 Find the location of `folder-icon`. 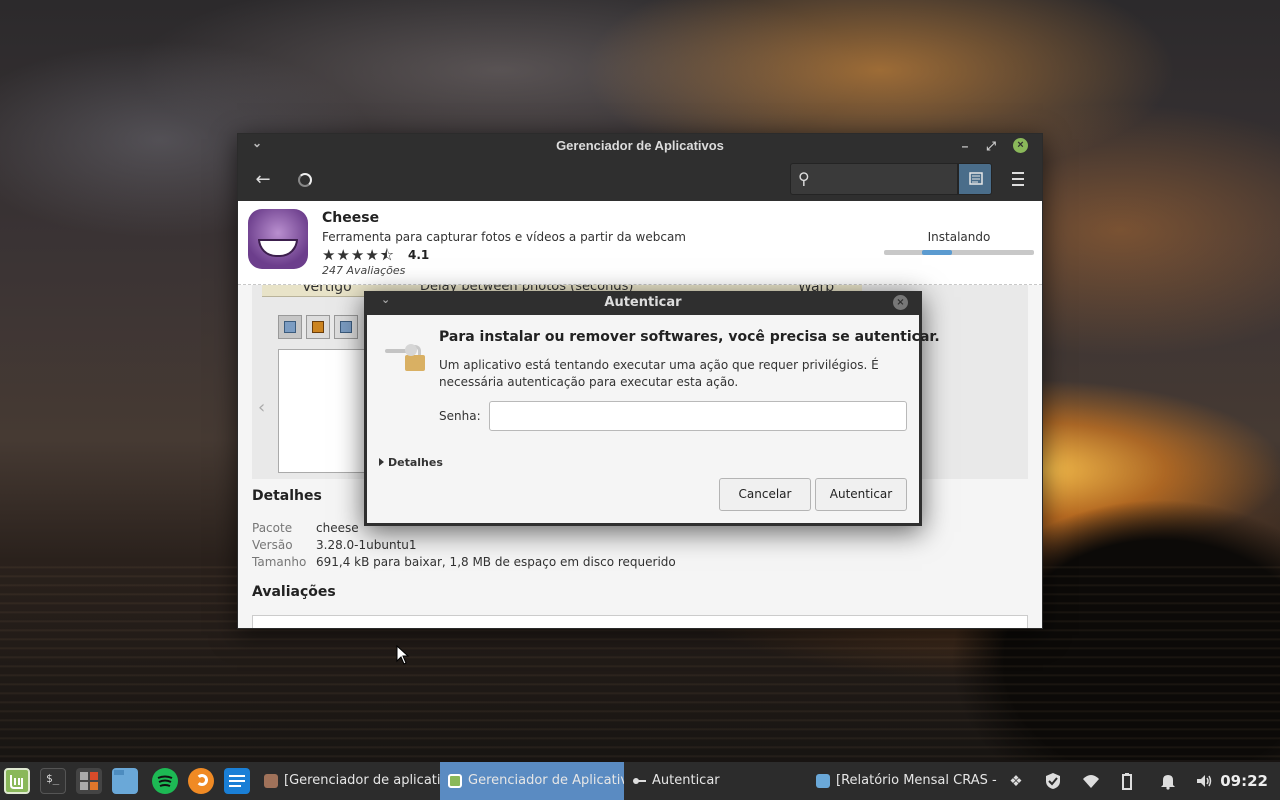

folder-icon is located at coordinates (823, 781).